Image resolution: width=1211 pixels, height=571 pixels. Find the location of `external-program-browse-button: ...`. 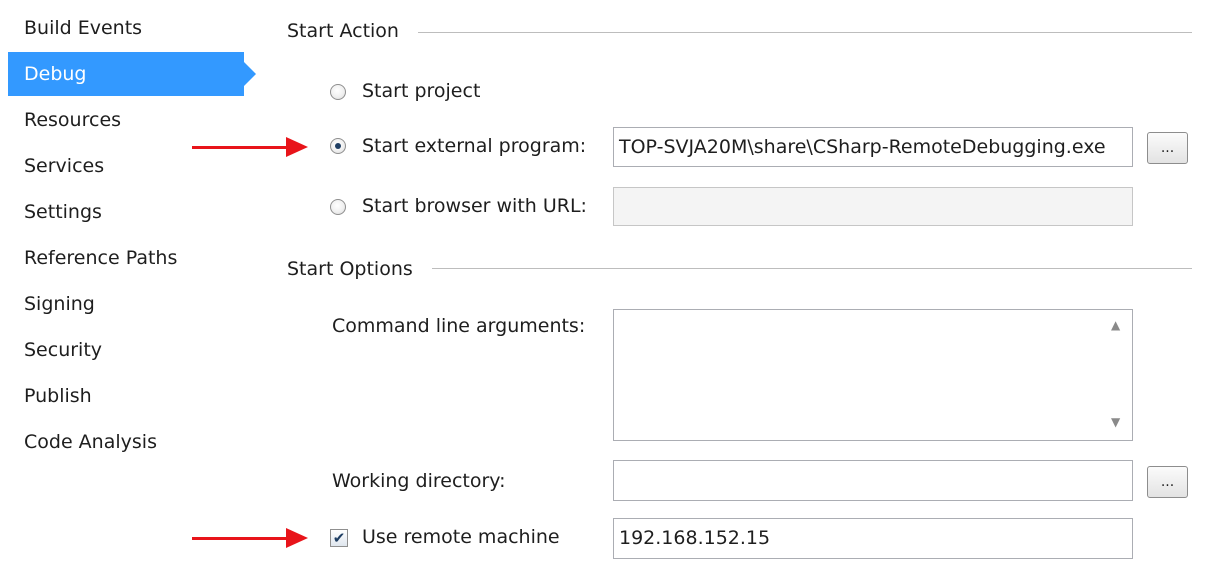

external-program-browse-button: ... is located at coordinates (1167, 148).